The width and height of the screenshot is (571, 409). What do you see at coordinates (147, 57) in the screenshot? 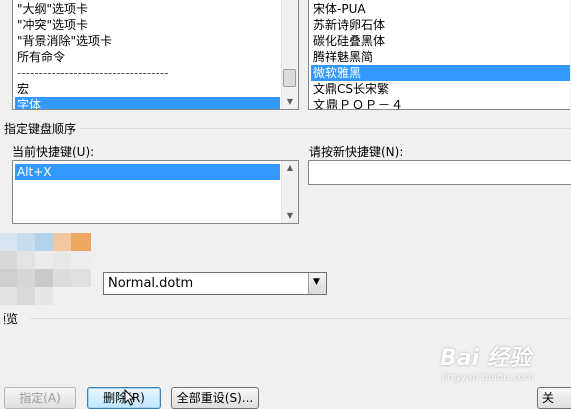
I see `list-item: 所有命令` at bounding box center [147, 57].